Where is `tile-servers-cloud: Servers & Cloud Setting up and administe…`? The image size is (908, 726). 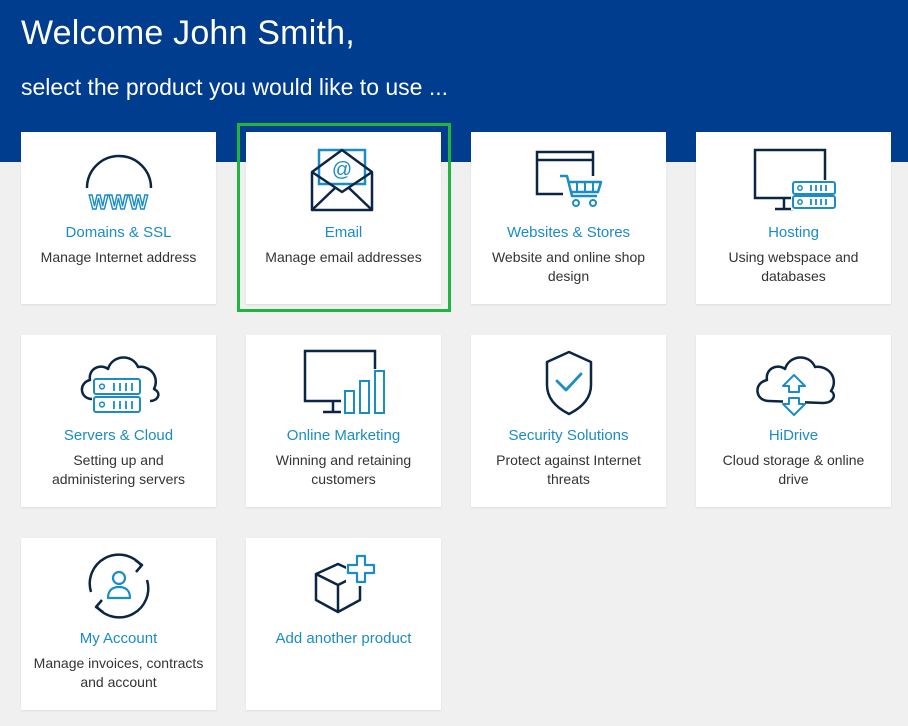 tile-servers-cloud: Servers & Cloud Setting up and administe… is located at coordinates (118, 421).